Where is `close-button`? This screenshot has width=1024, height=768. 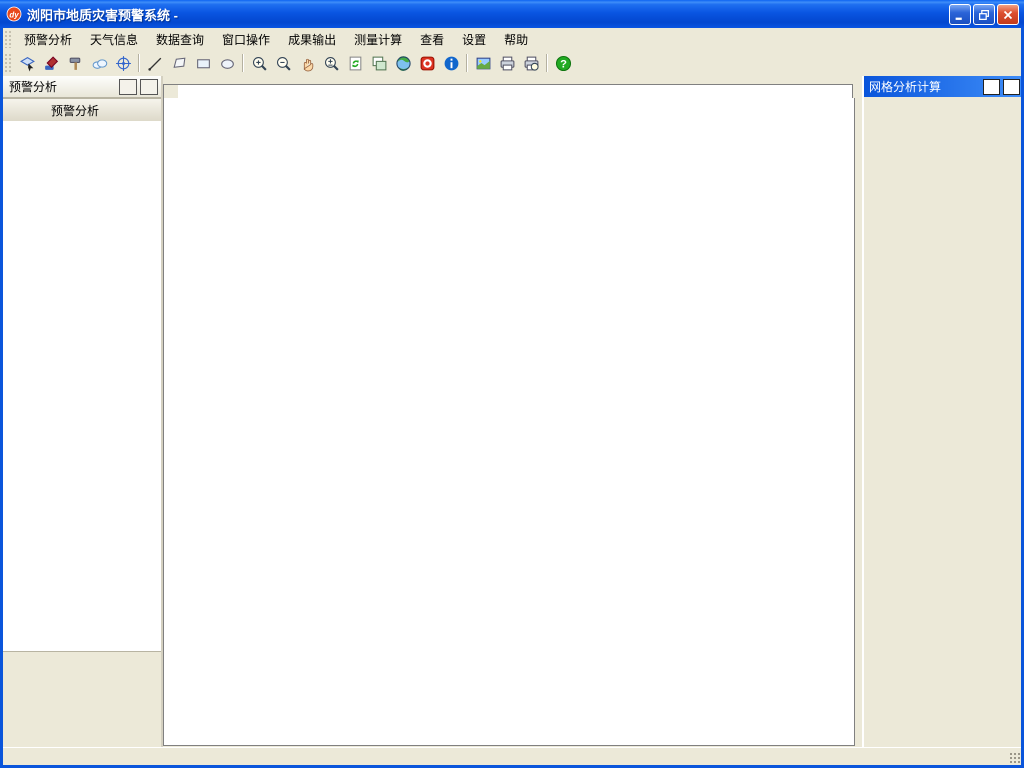 close-button is located at coordinates (1008, 14).